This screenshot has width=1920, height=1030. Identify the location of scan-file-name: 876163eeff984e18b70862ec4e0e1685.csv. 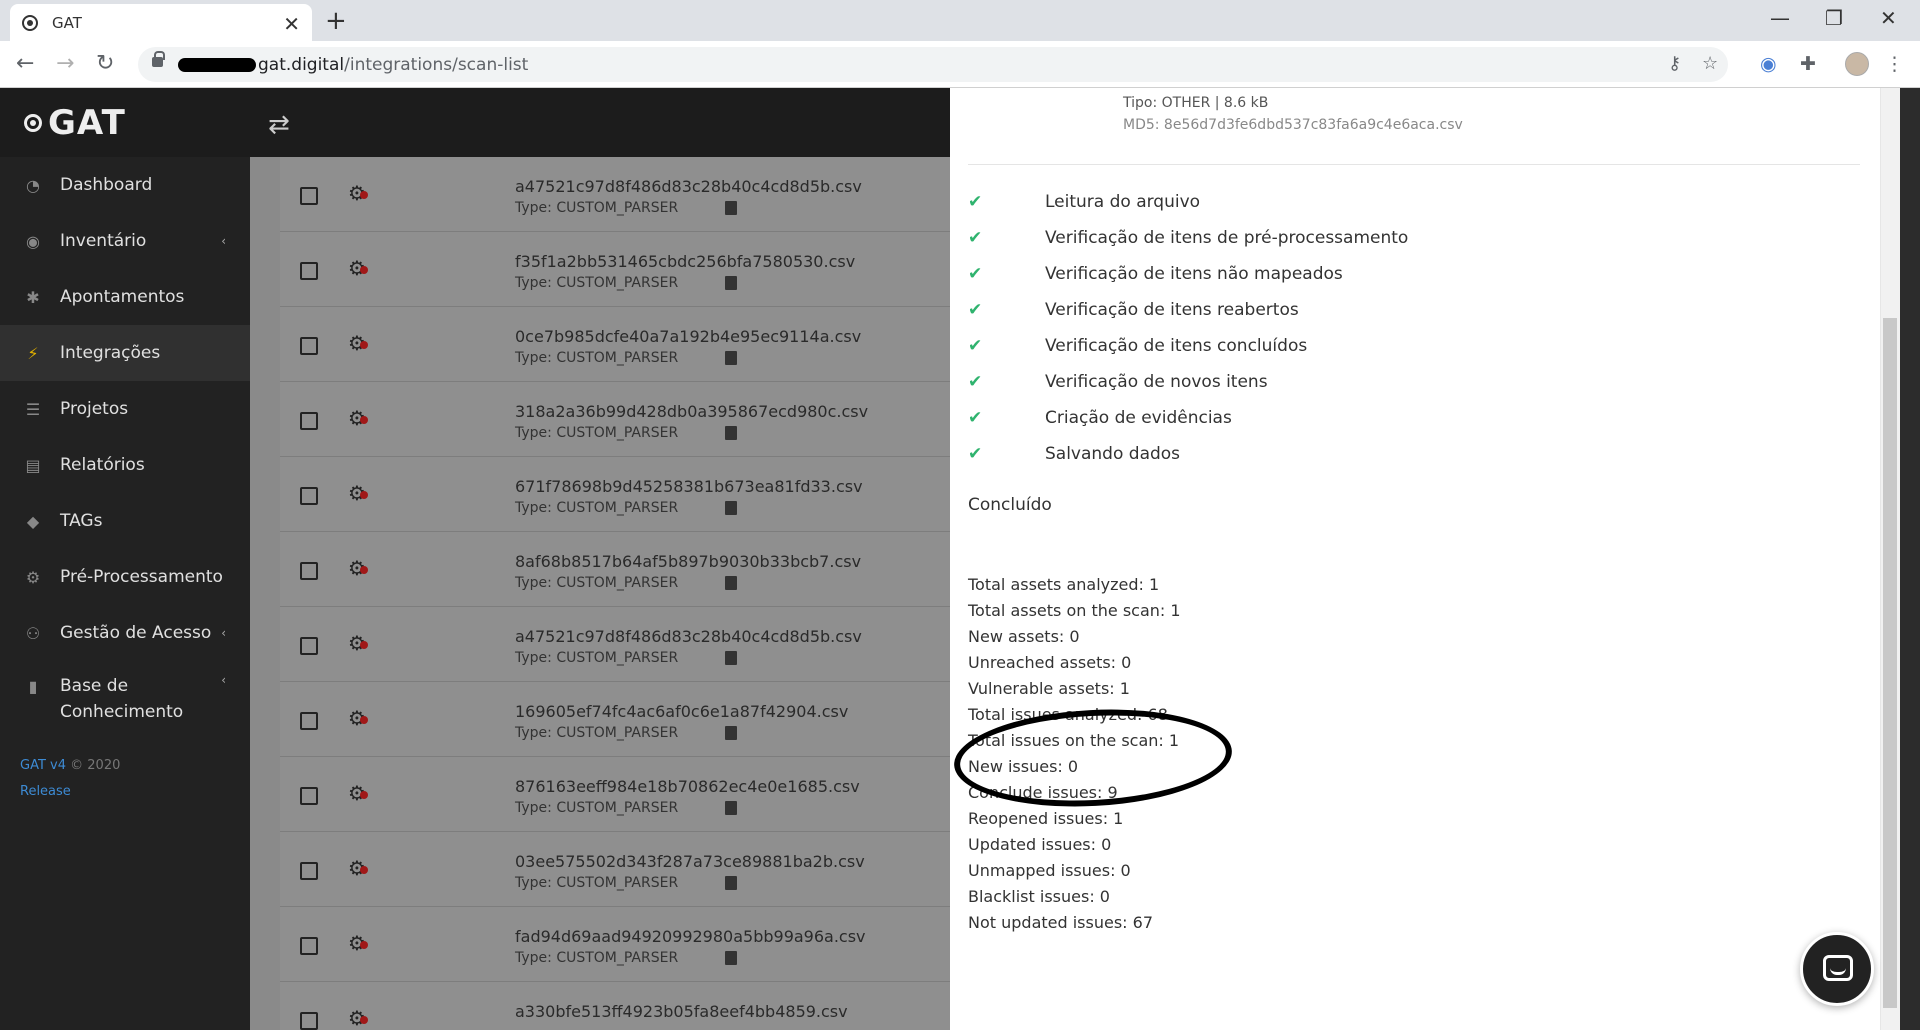
(687, 786).